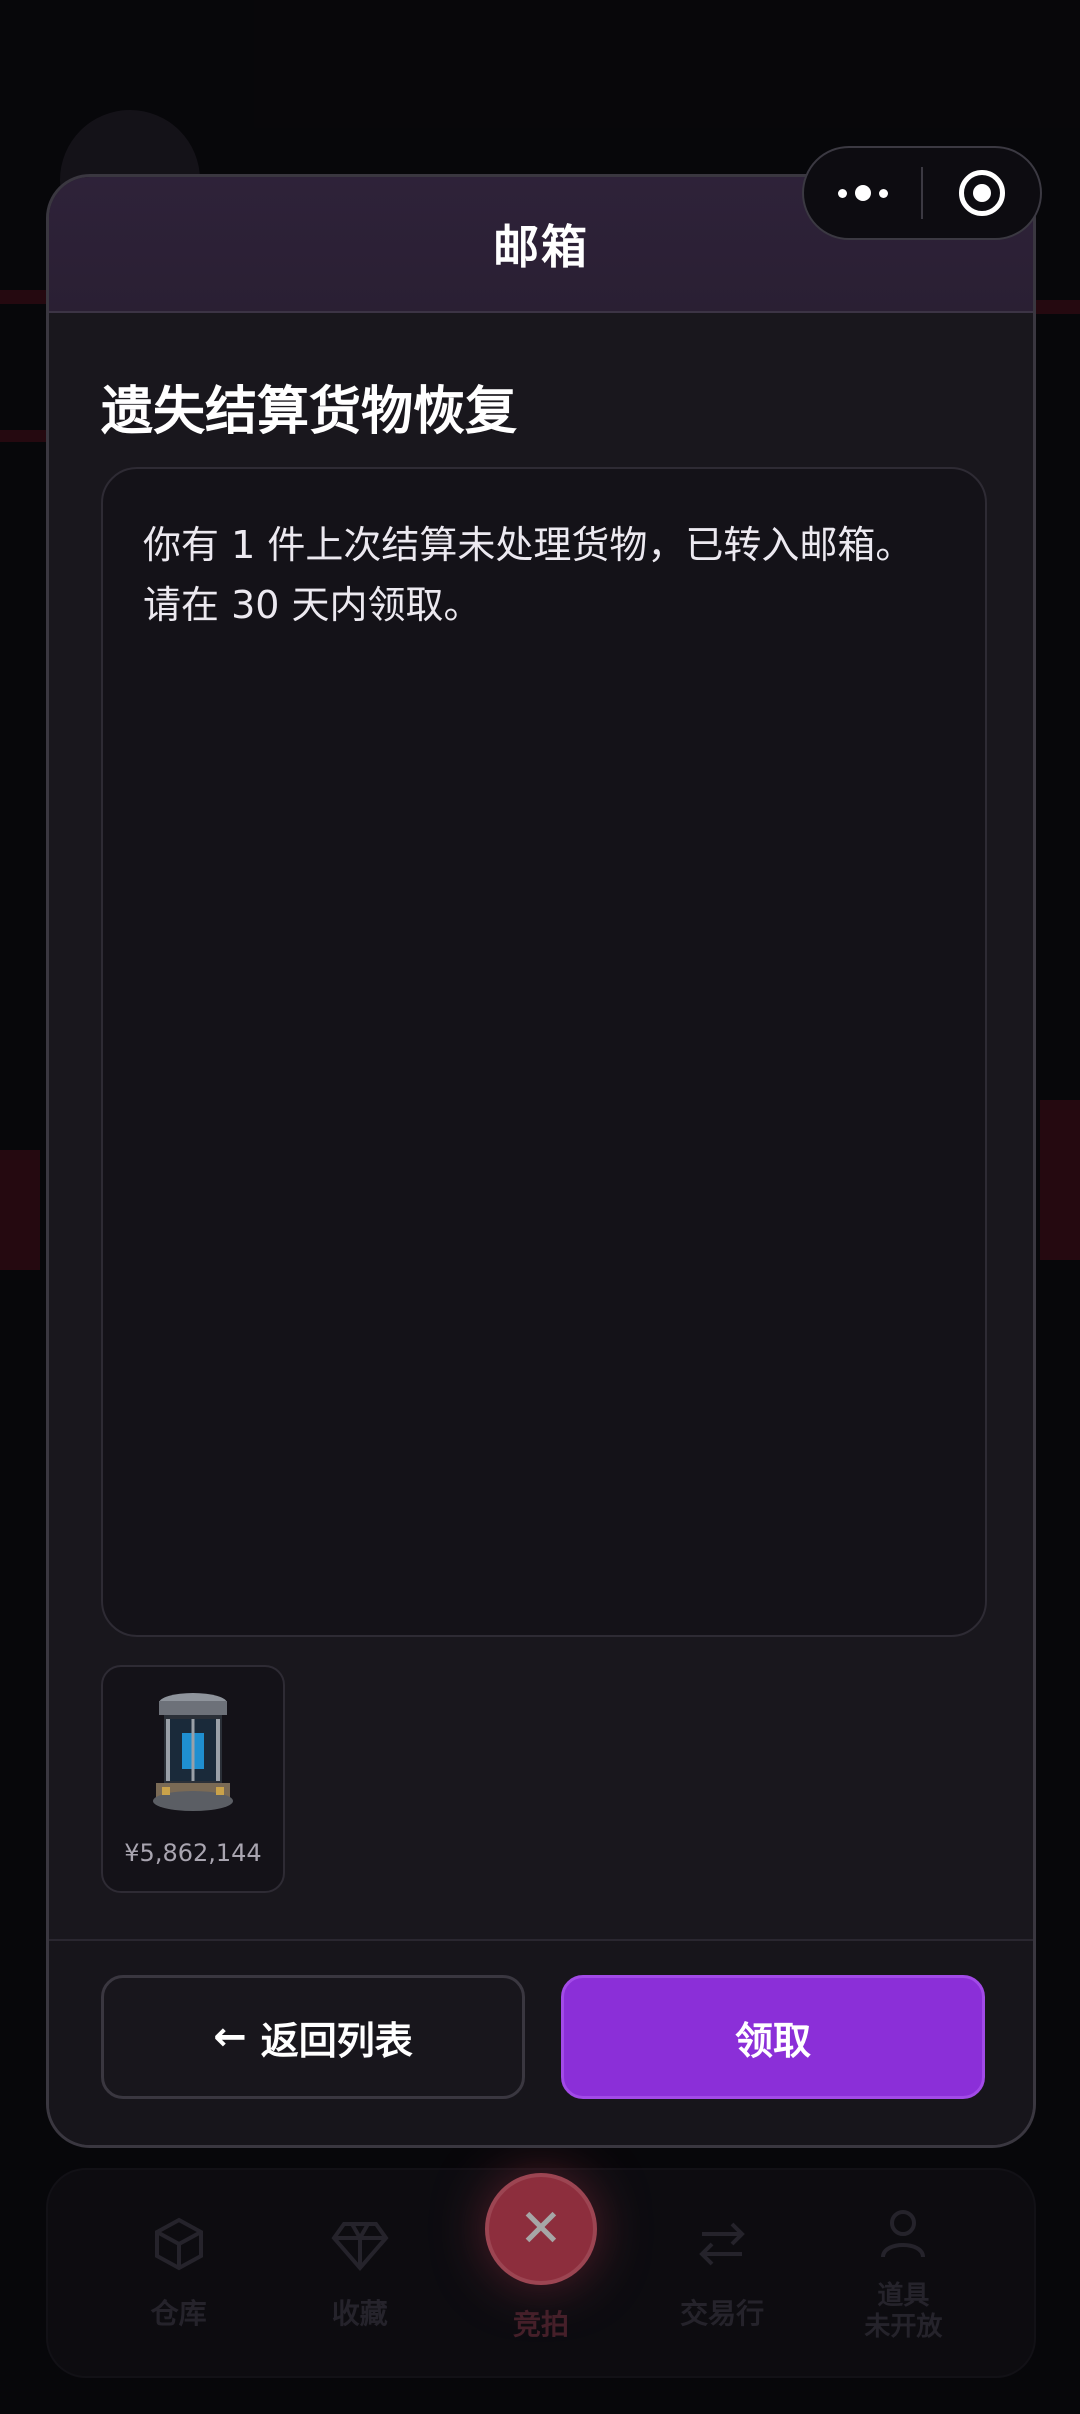 This screenshot has width=1080, height=2414. What do you see at coordinates (528, 575) in the screenshot?
I see `mail-body-text: 你有 1 件上次结算未处理货物，已转入邮箱。请在 30 天内领取。` at bounding box center [528, 575].